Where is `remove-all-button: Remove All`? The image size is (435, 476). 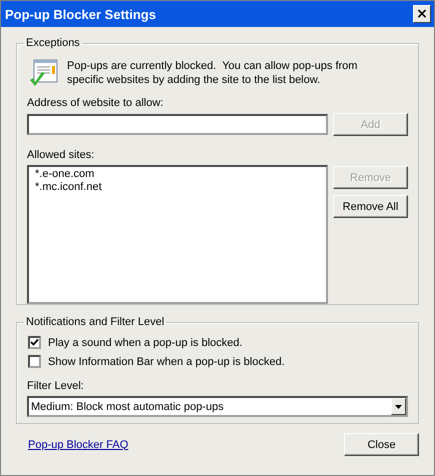
remove-all-button: Remove All is located at coordinates (370, 206).